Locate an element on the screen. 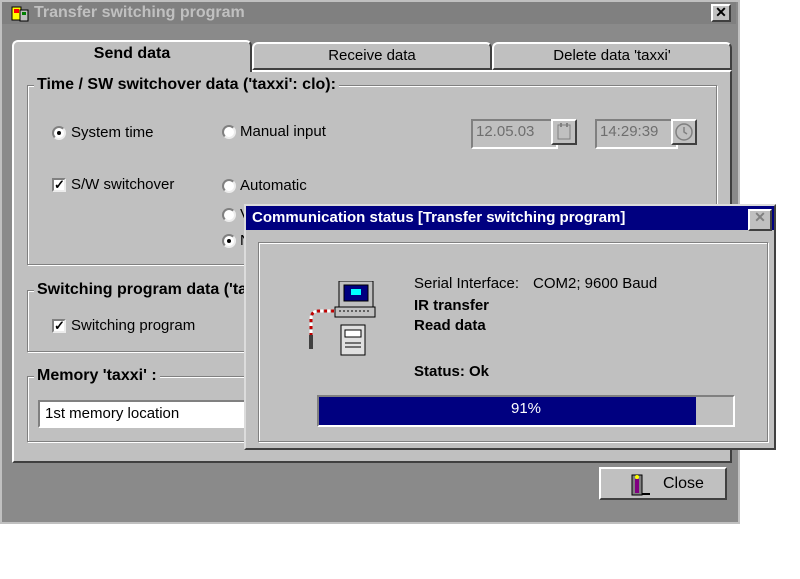 This screenshot has height=579, width=800. tab-delete-data: Delete data 'taxxi' is located at coordinates (612, 56).